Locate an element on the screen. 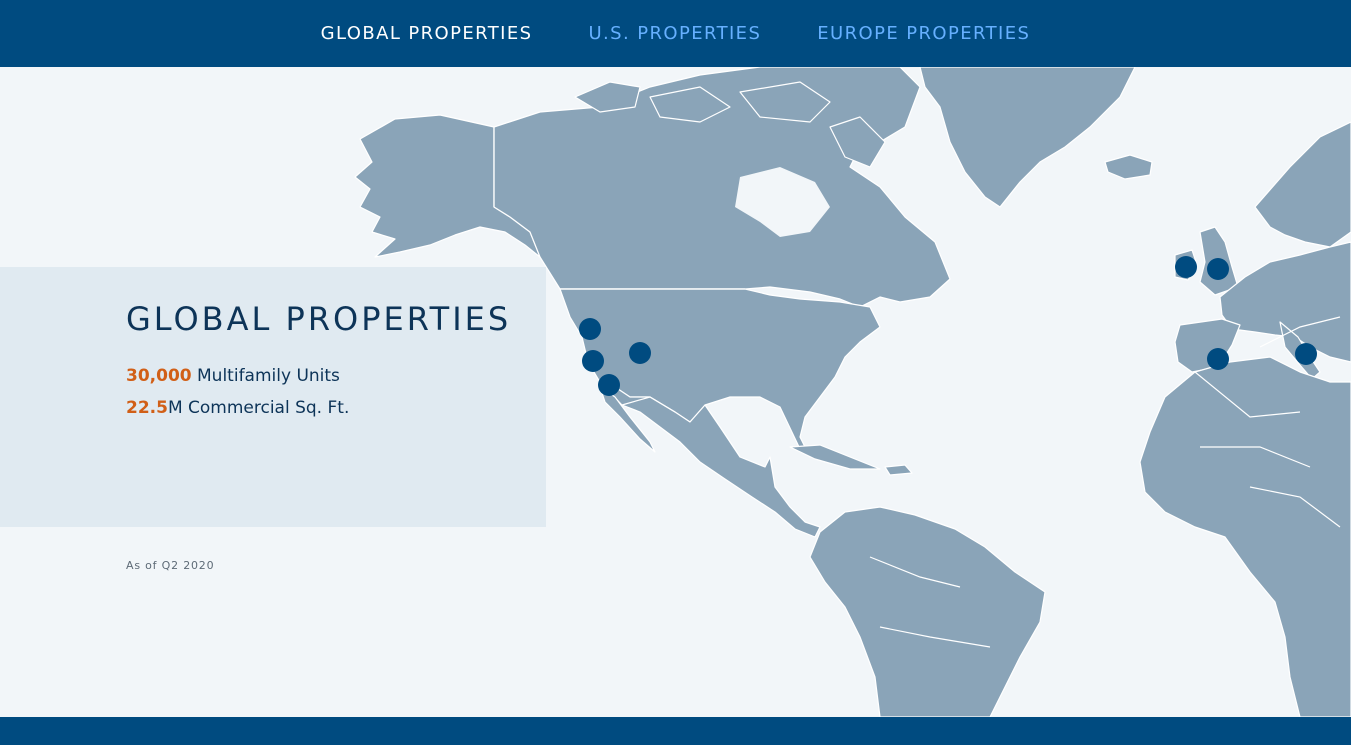 This screenshot has height=745, width=1351. as-of-date: As of Q2 2020 is located at coordinates (170, 565).